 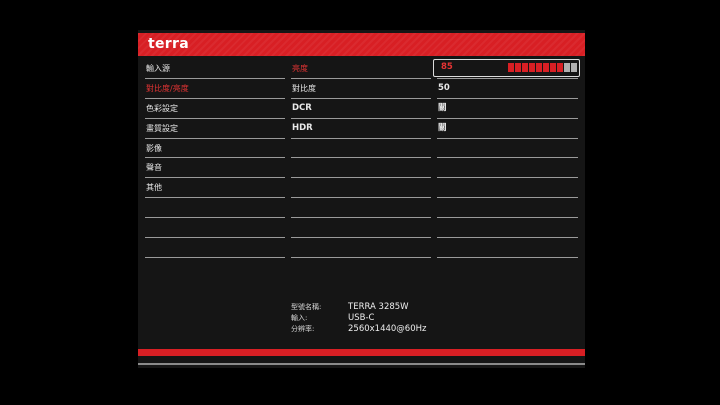 What do you see at coordinates (306, 307) in the screenshot?
I see `model-label: 型號名稱:` at bounding box center [306, 307].